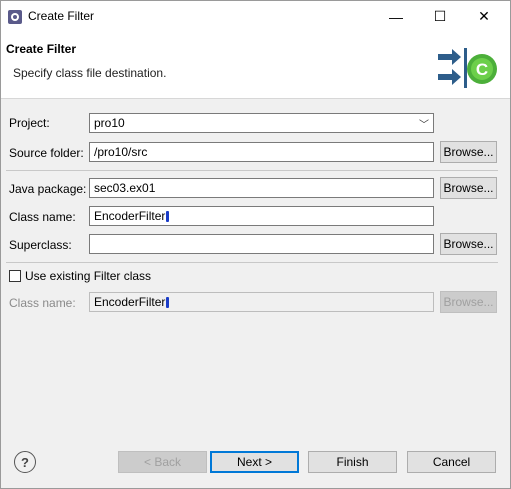  Describe the element at coordinates (88, 276) in the screenshot. I see `use-existing-label: Use existing Filter class` at that location.